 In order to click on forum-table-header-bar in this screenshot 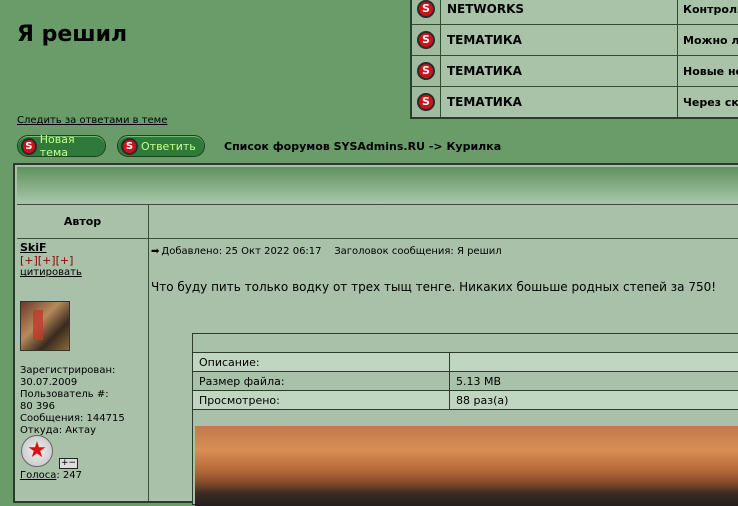, I will do `click(377, 184)`.